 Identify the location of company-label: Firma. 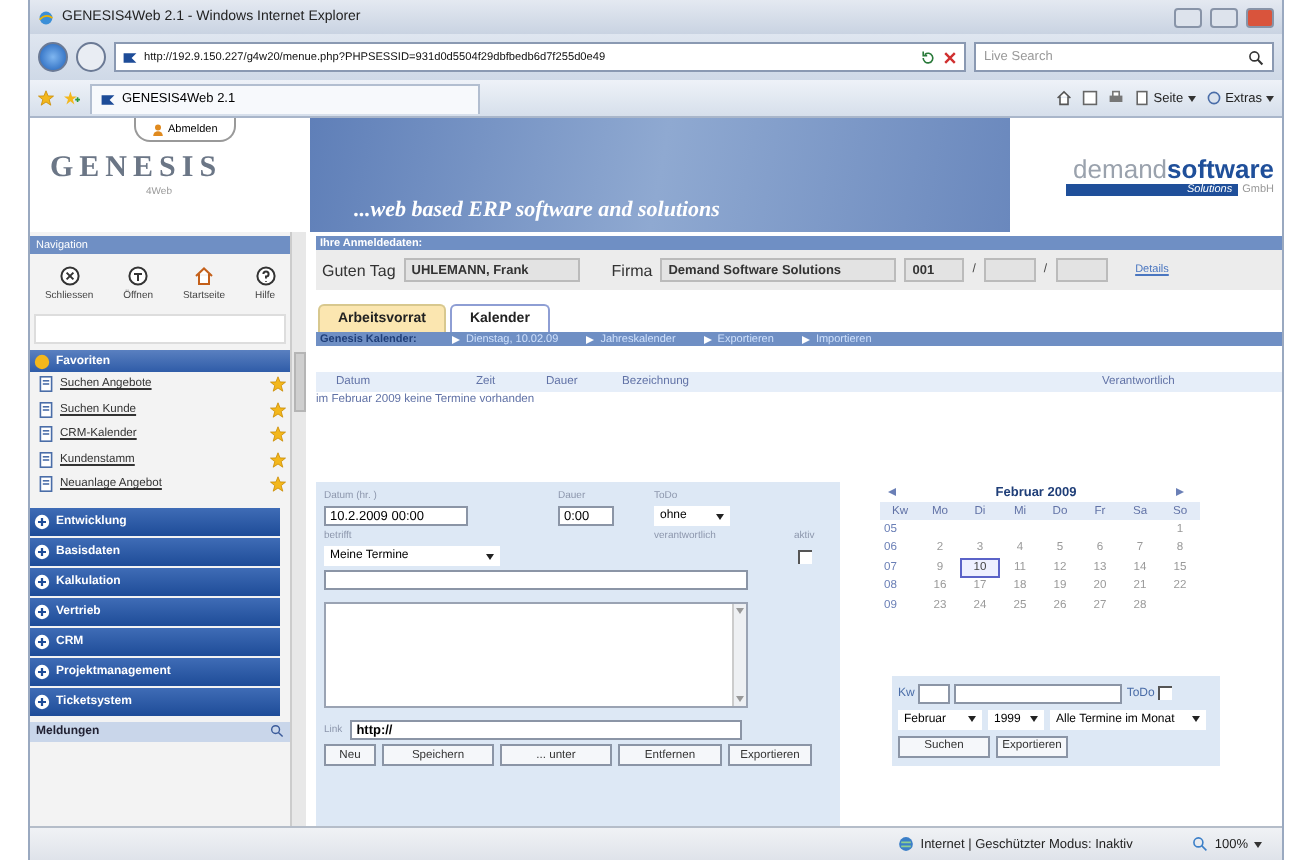
(632, 270).